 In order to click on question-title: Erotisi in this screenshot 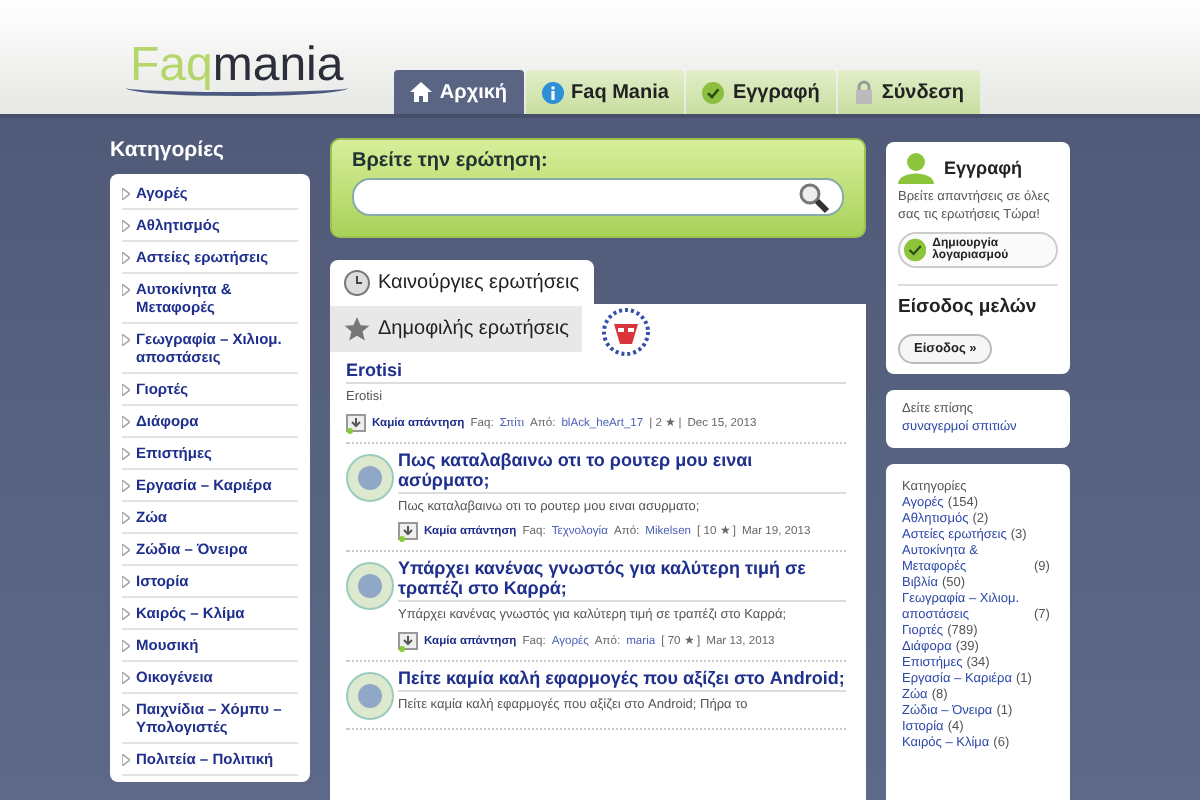, I will do `click(596, 372)`.